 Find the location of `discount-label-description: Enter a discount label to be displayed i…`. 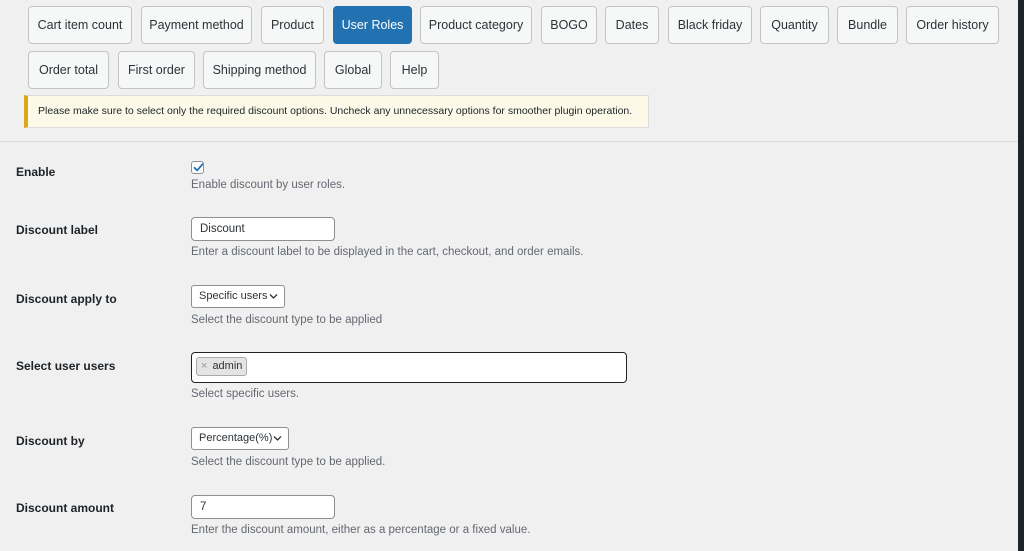

discount-label-description: Enter a discount label to be displayed i… is located at coordinates (387, 252).